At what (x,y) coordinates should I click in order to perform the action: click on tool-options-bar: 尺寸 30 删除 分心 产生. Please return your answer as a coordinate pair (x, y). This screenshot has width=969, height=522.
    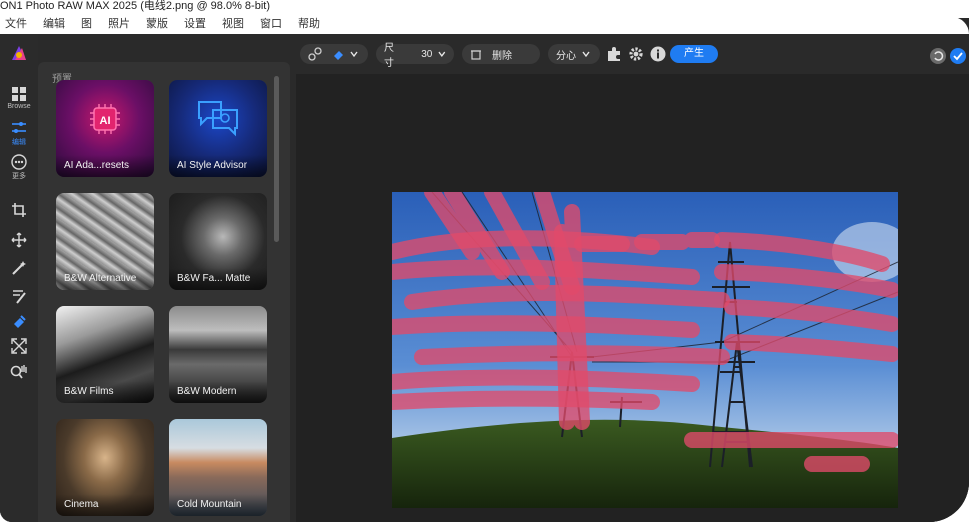
    Looking at the image, I should click on (632, 56).